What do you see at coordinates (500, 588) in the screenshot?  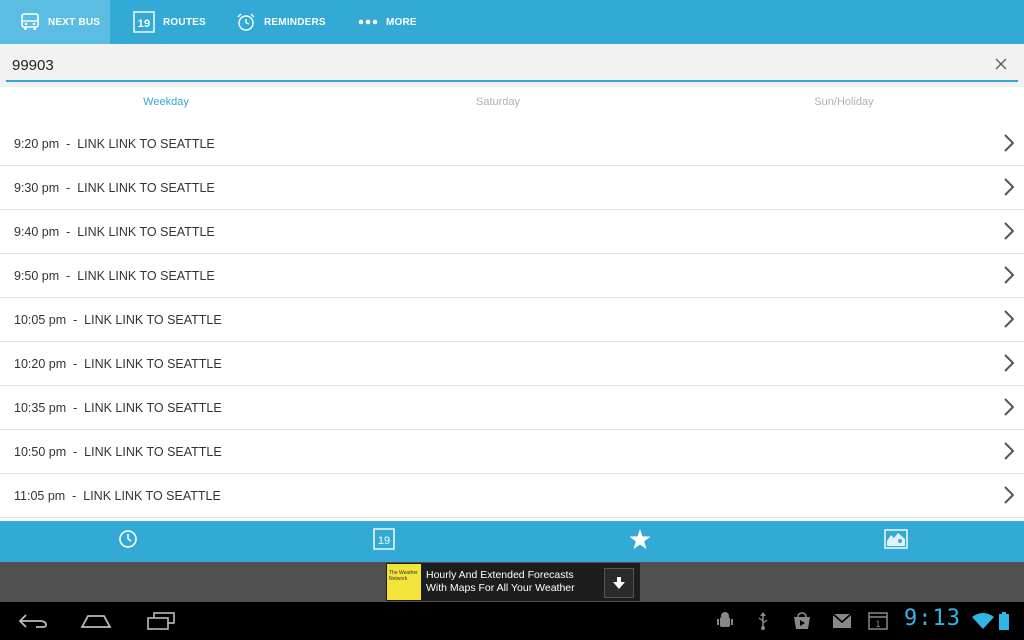 I see `ad-line-2: With Maps For All Your Weather` at bounding box center [500, 588].